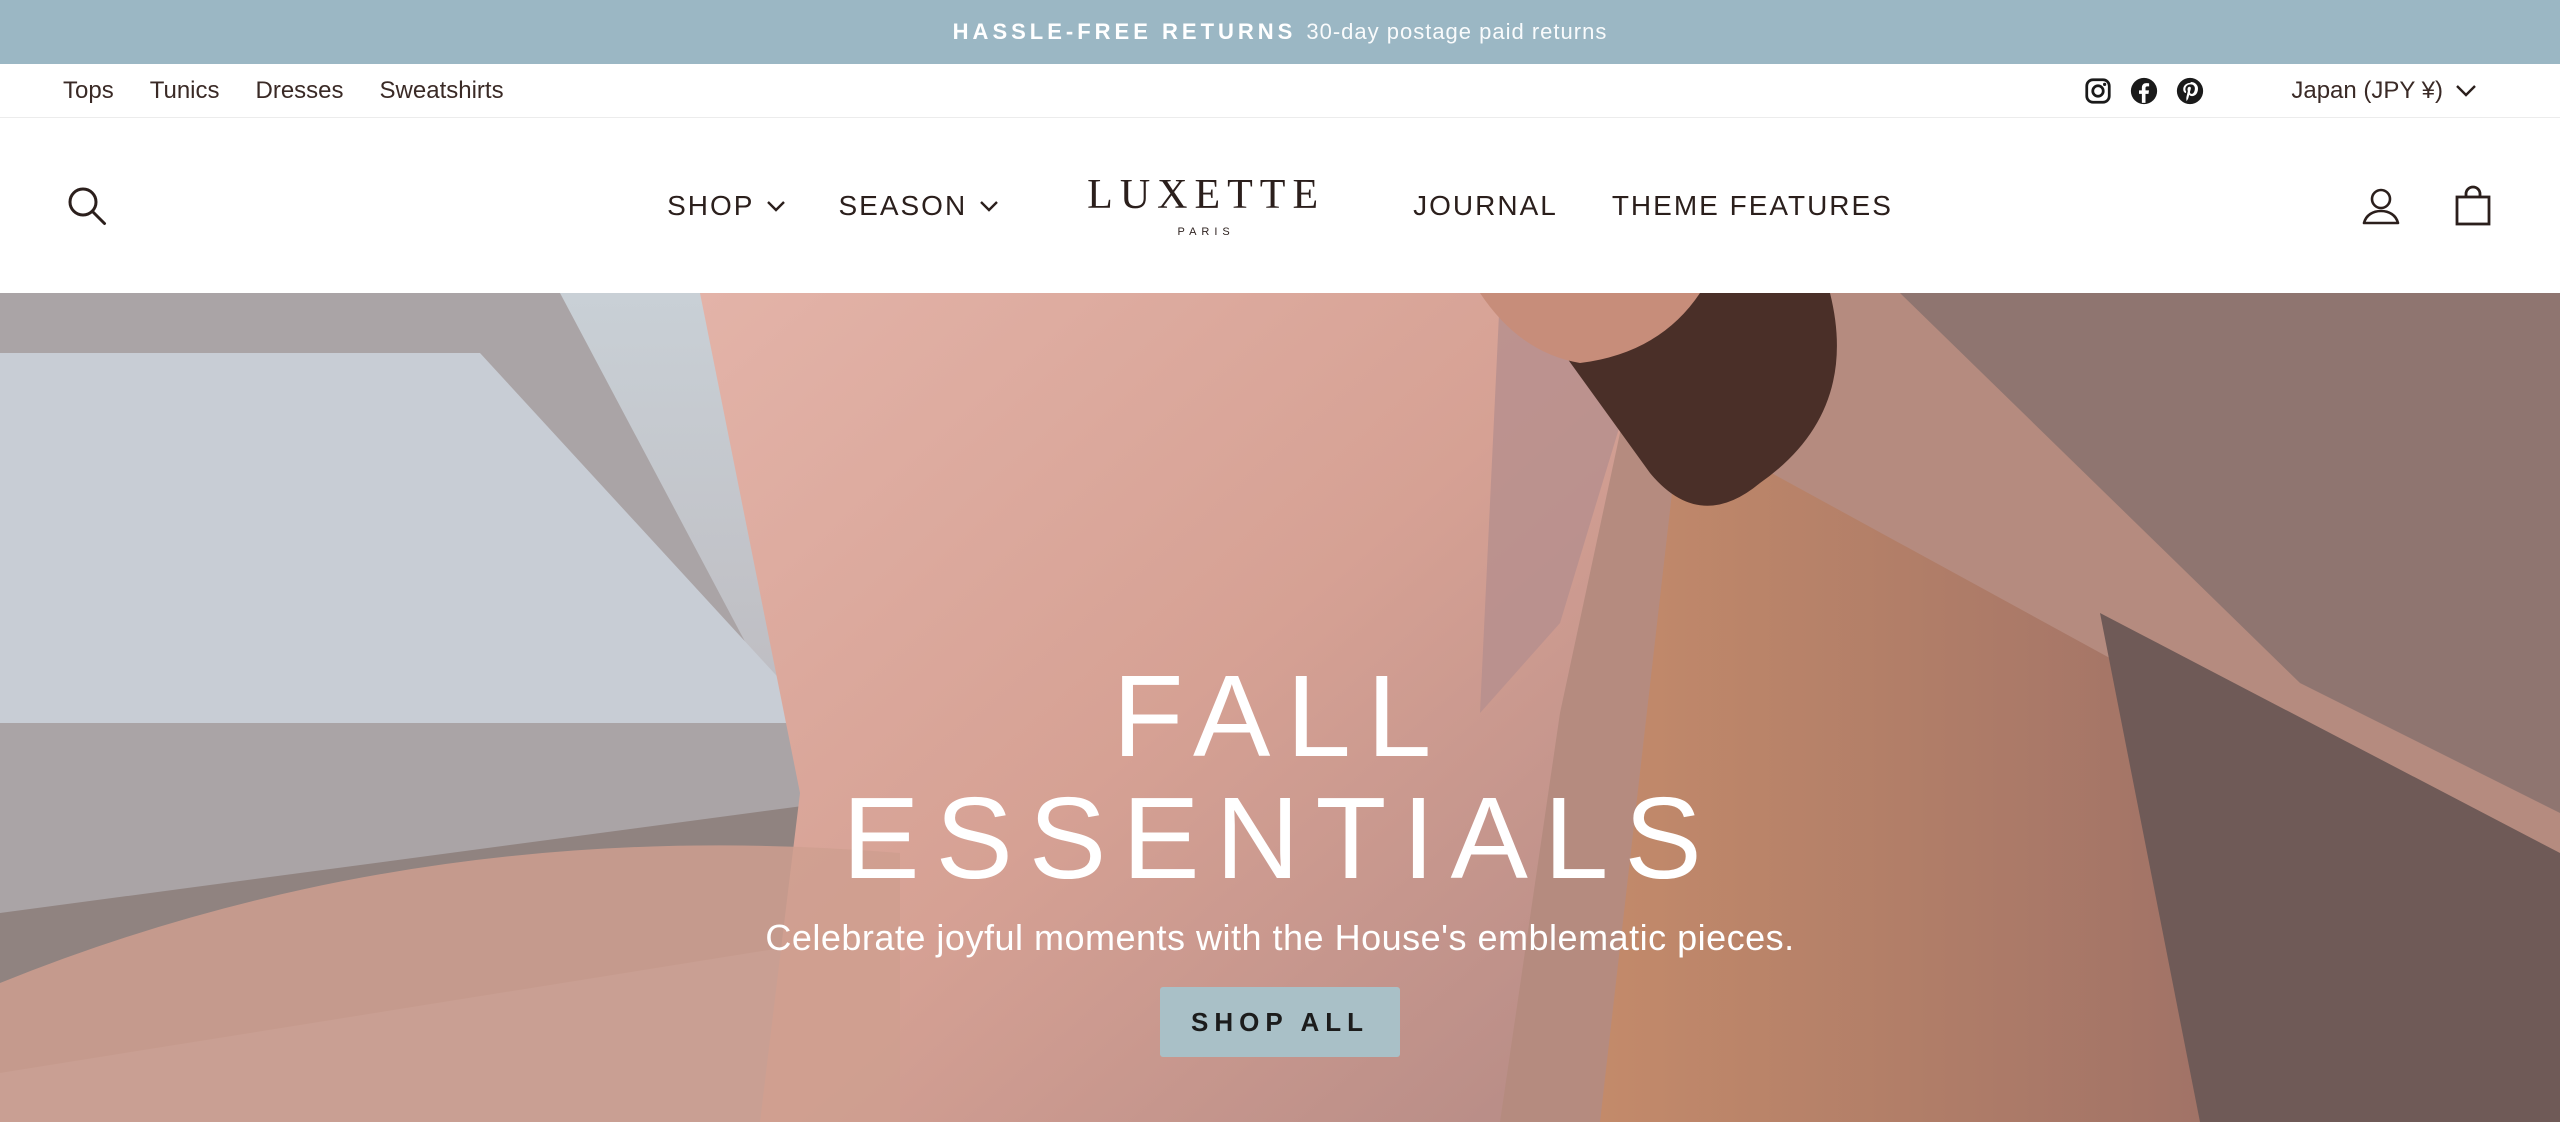  I want to click on nav-journal-label: JOURNAL, so click(1485, 205).